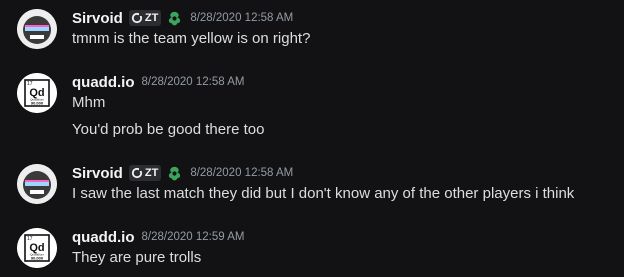 The height and width of the screenshot is (277, 624). I want to click on message-header: quadd.io 8/28/2020 12:59 AM, so click(158, 237).